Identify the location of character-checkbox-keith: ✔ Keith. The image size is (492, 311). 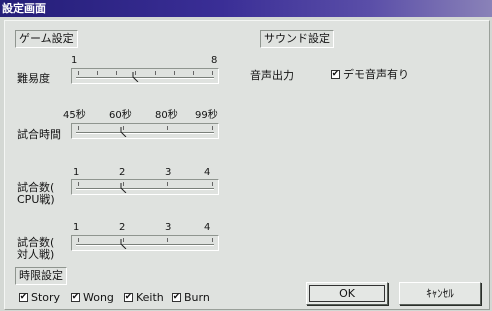
(144, 297).